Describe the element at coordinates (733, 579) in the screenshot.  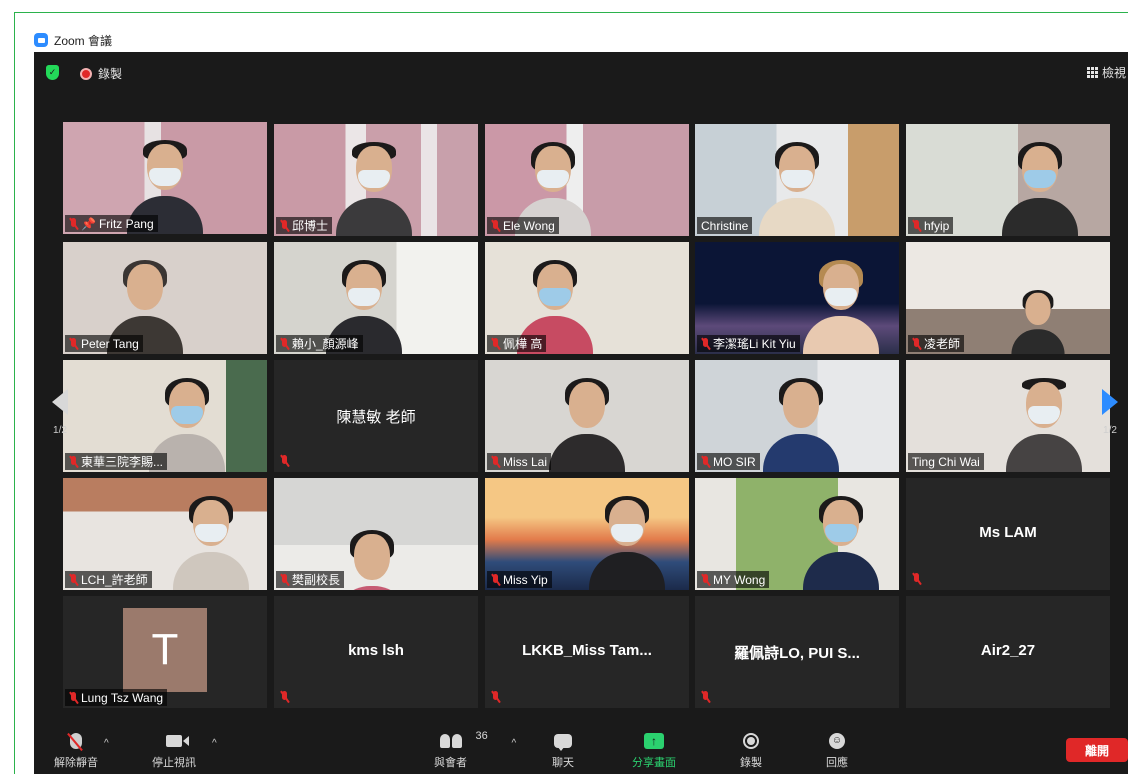
I see `participant-nametag: MY Wong` at that location.